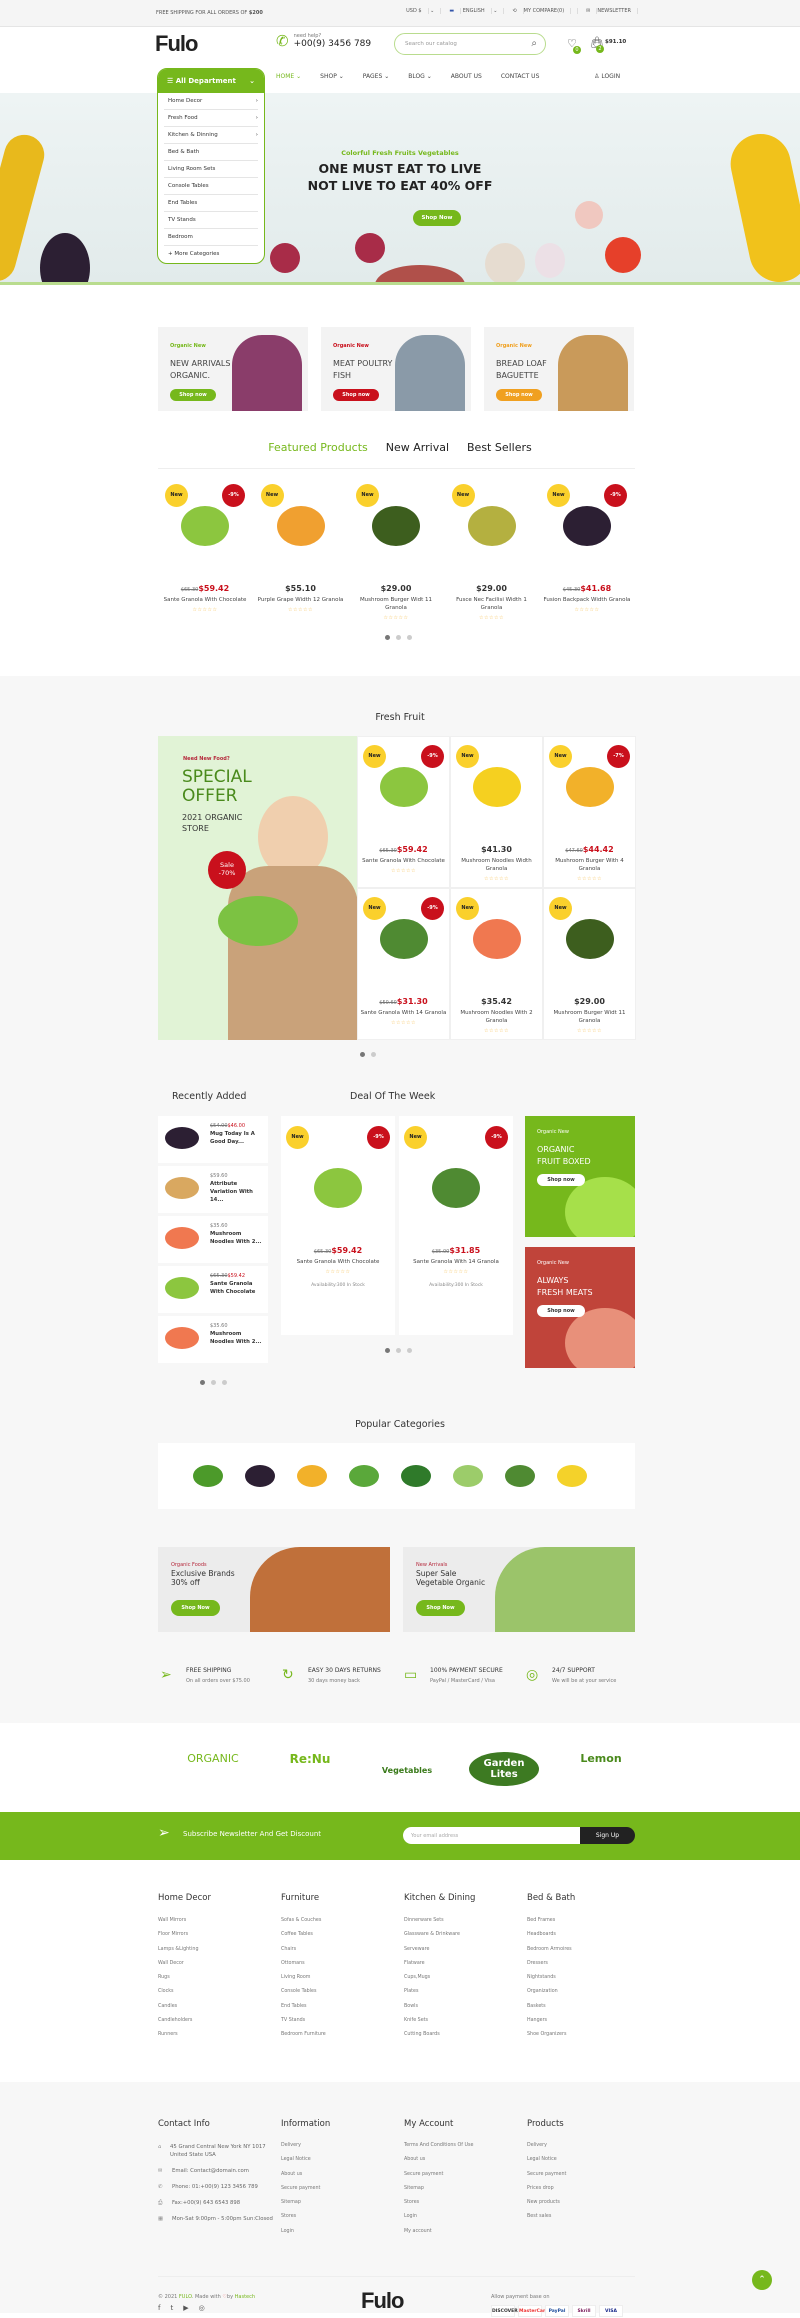 The width and height of the screenshot is (800, 2318). Describe the element at coordinates (499, 447) in the screenshot. I see `tab: Best Sellers` at that location.